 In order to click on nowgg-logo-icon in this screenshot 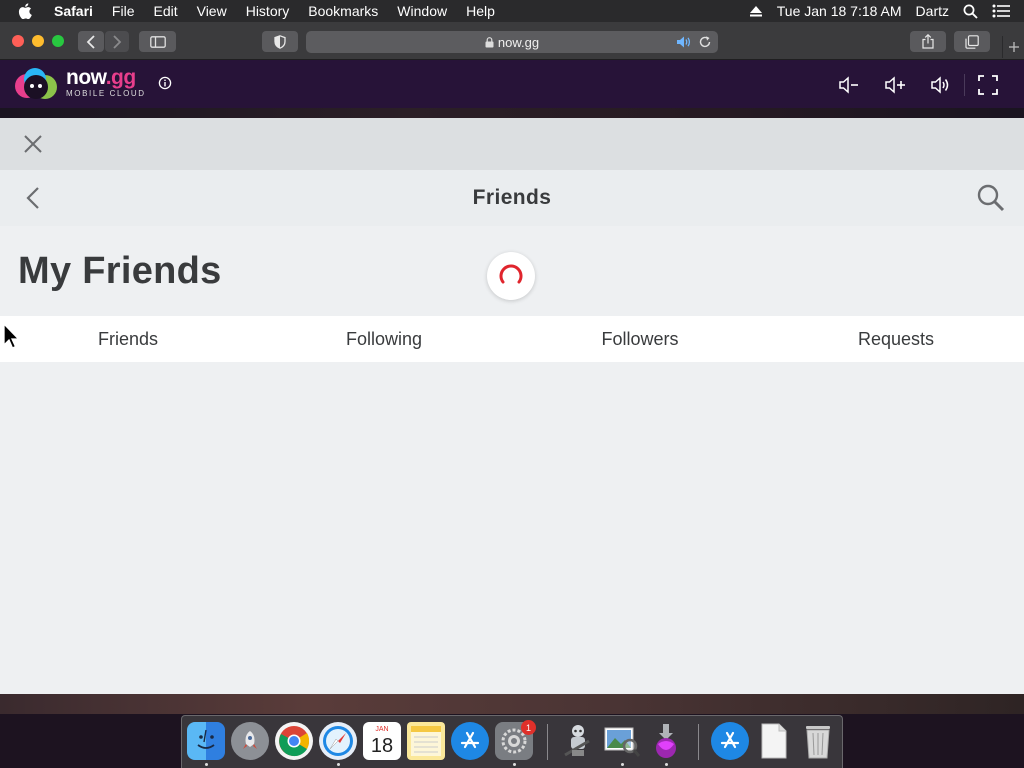, I will do `click(37, 85)`.